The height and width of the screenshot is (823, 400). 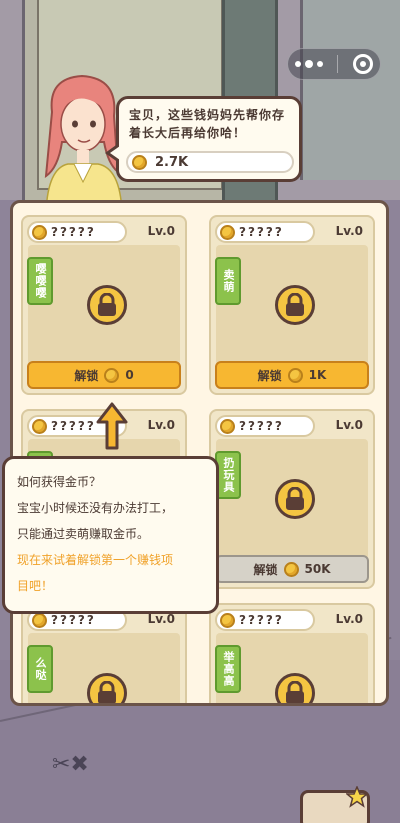 What do you see at coordinates (59, 482) in the screenshot?
I see `tip-title: 如何获得金币？` at bounding box center [59, 482].